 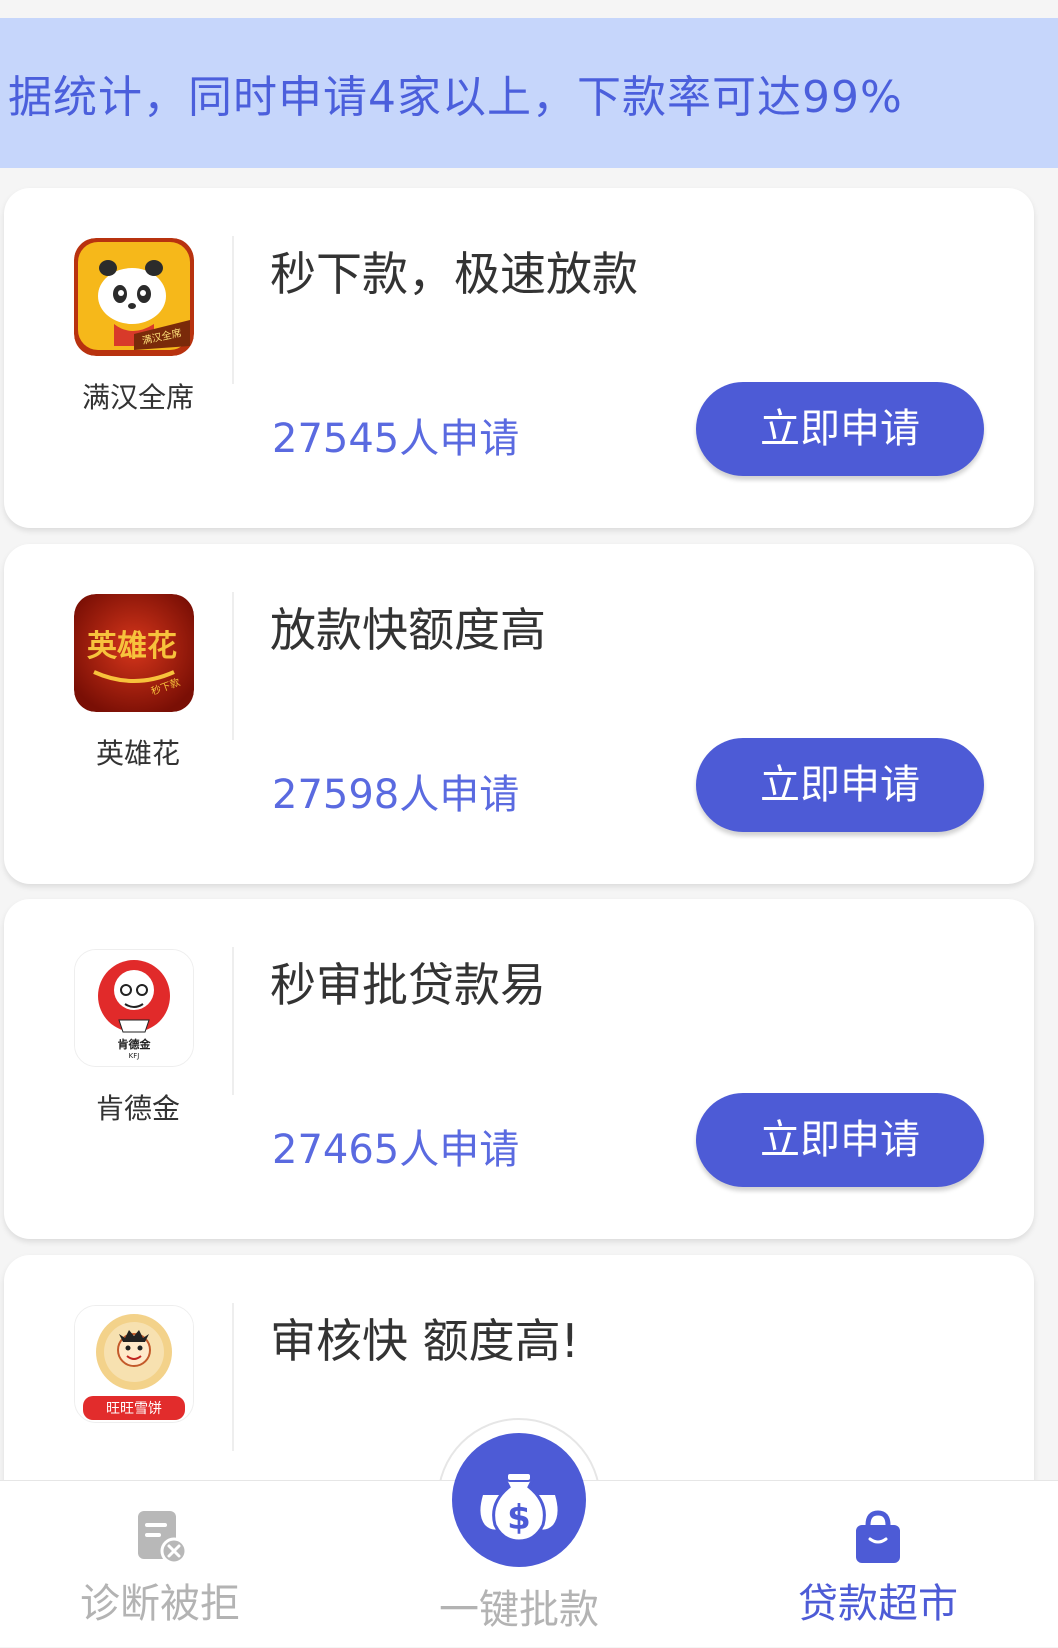 I want to click on tab-diagnose-rejected: 诊断被拒, so click(x=160, y=1564).